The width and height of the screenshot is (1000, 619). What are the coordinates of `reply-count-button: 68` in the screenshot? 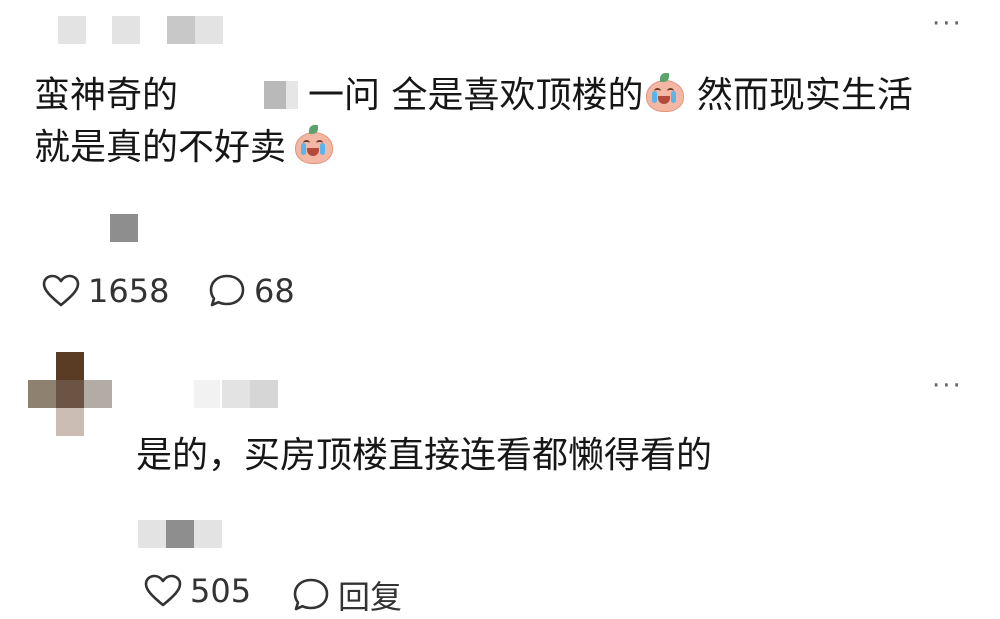 It's located at (251, 291).